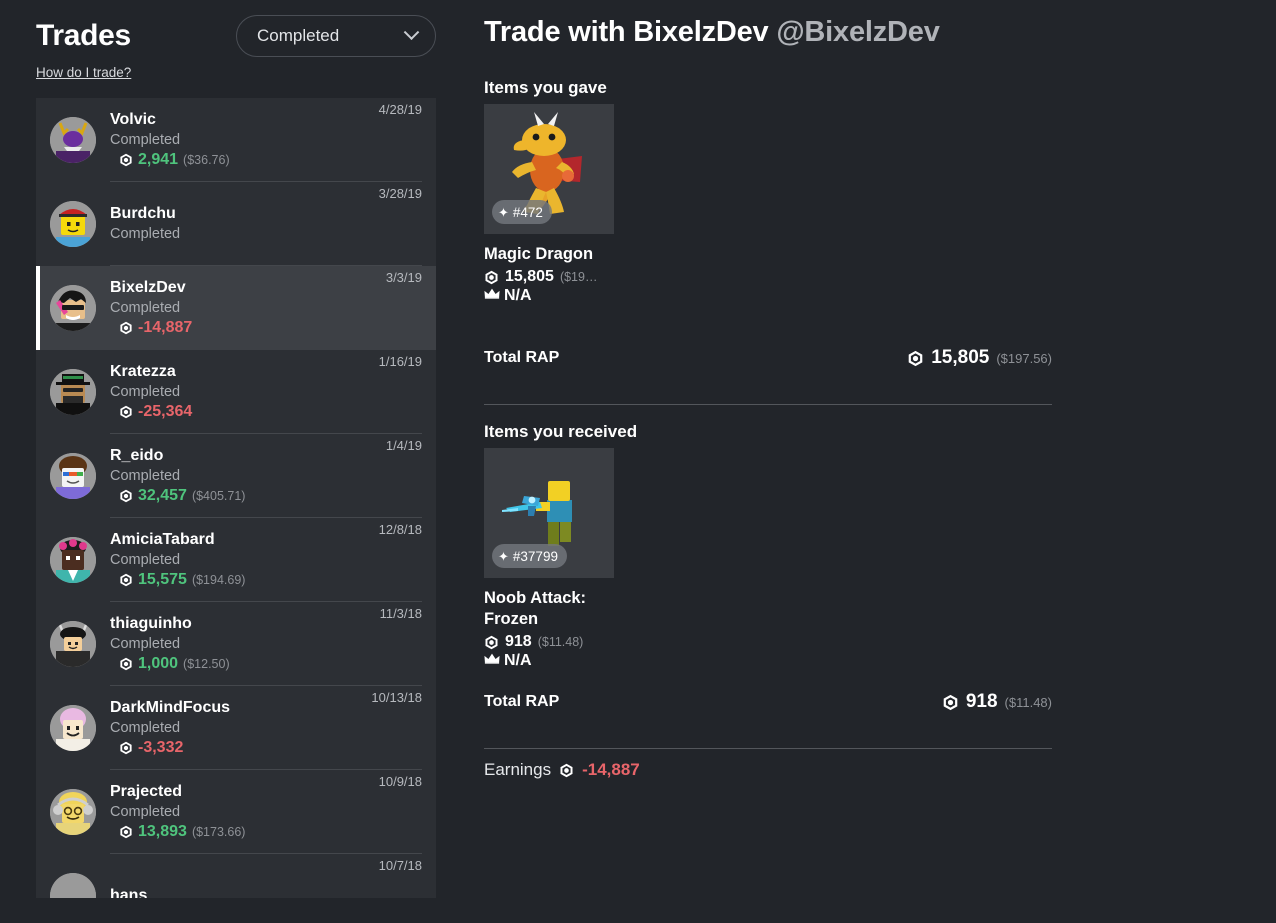  I want to click on received-item-name: Noob Attack: Frozen, so click(548, 609).